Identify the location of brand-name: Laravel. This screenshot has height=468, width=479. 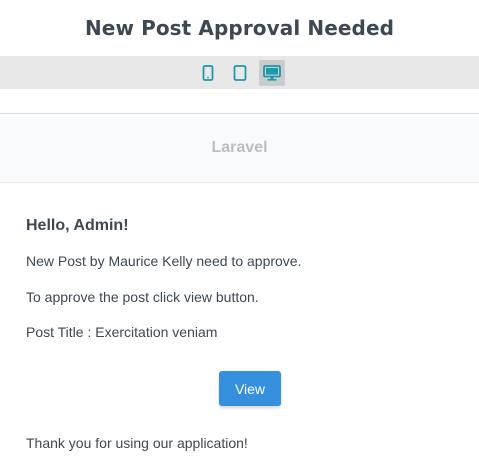
(239, 148).